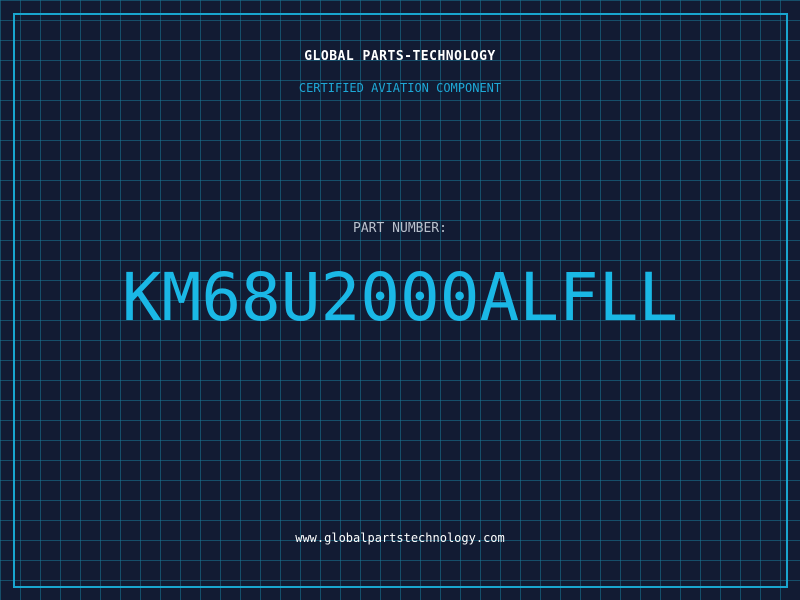 The height and width of the screenshot is (600, 800). Describe the element at coordinates (400, 88) in the screenshot. I see `certification-subtitle: CERTIFIED AVIATION COMPONENT` at that location.